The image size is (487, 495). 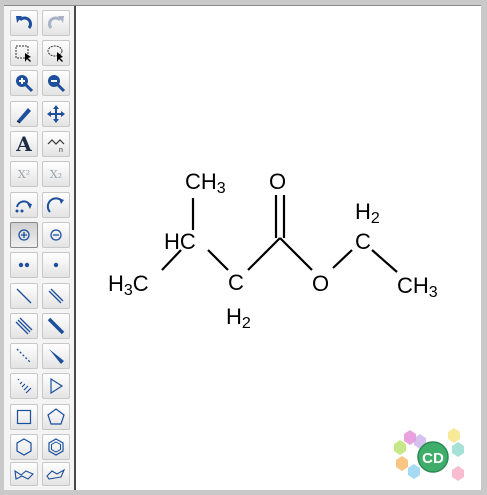 I want to click on atom-h3c-left: H3C, so click(x=128, y=286).